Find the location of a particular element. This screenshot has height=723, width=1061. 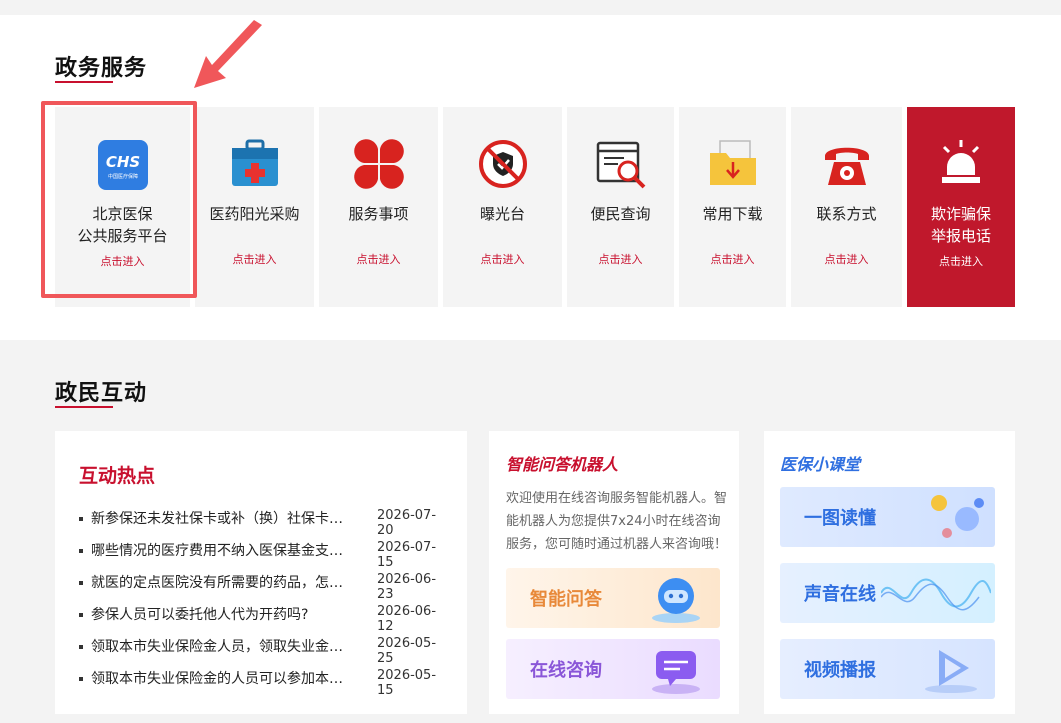

svg-text: 中国医疗保障 is located at coordinates (122, 176).